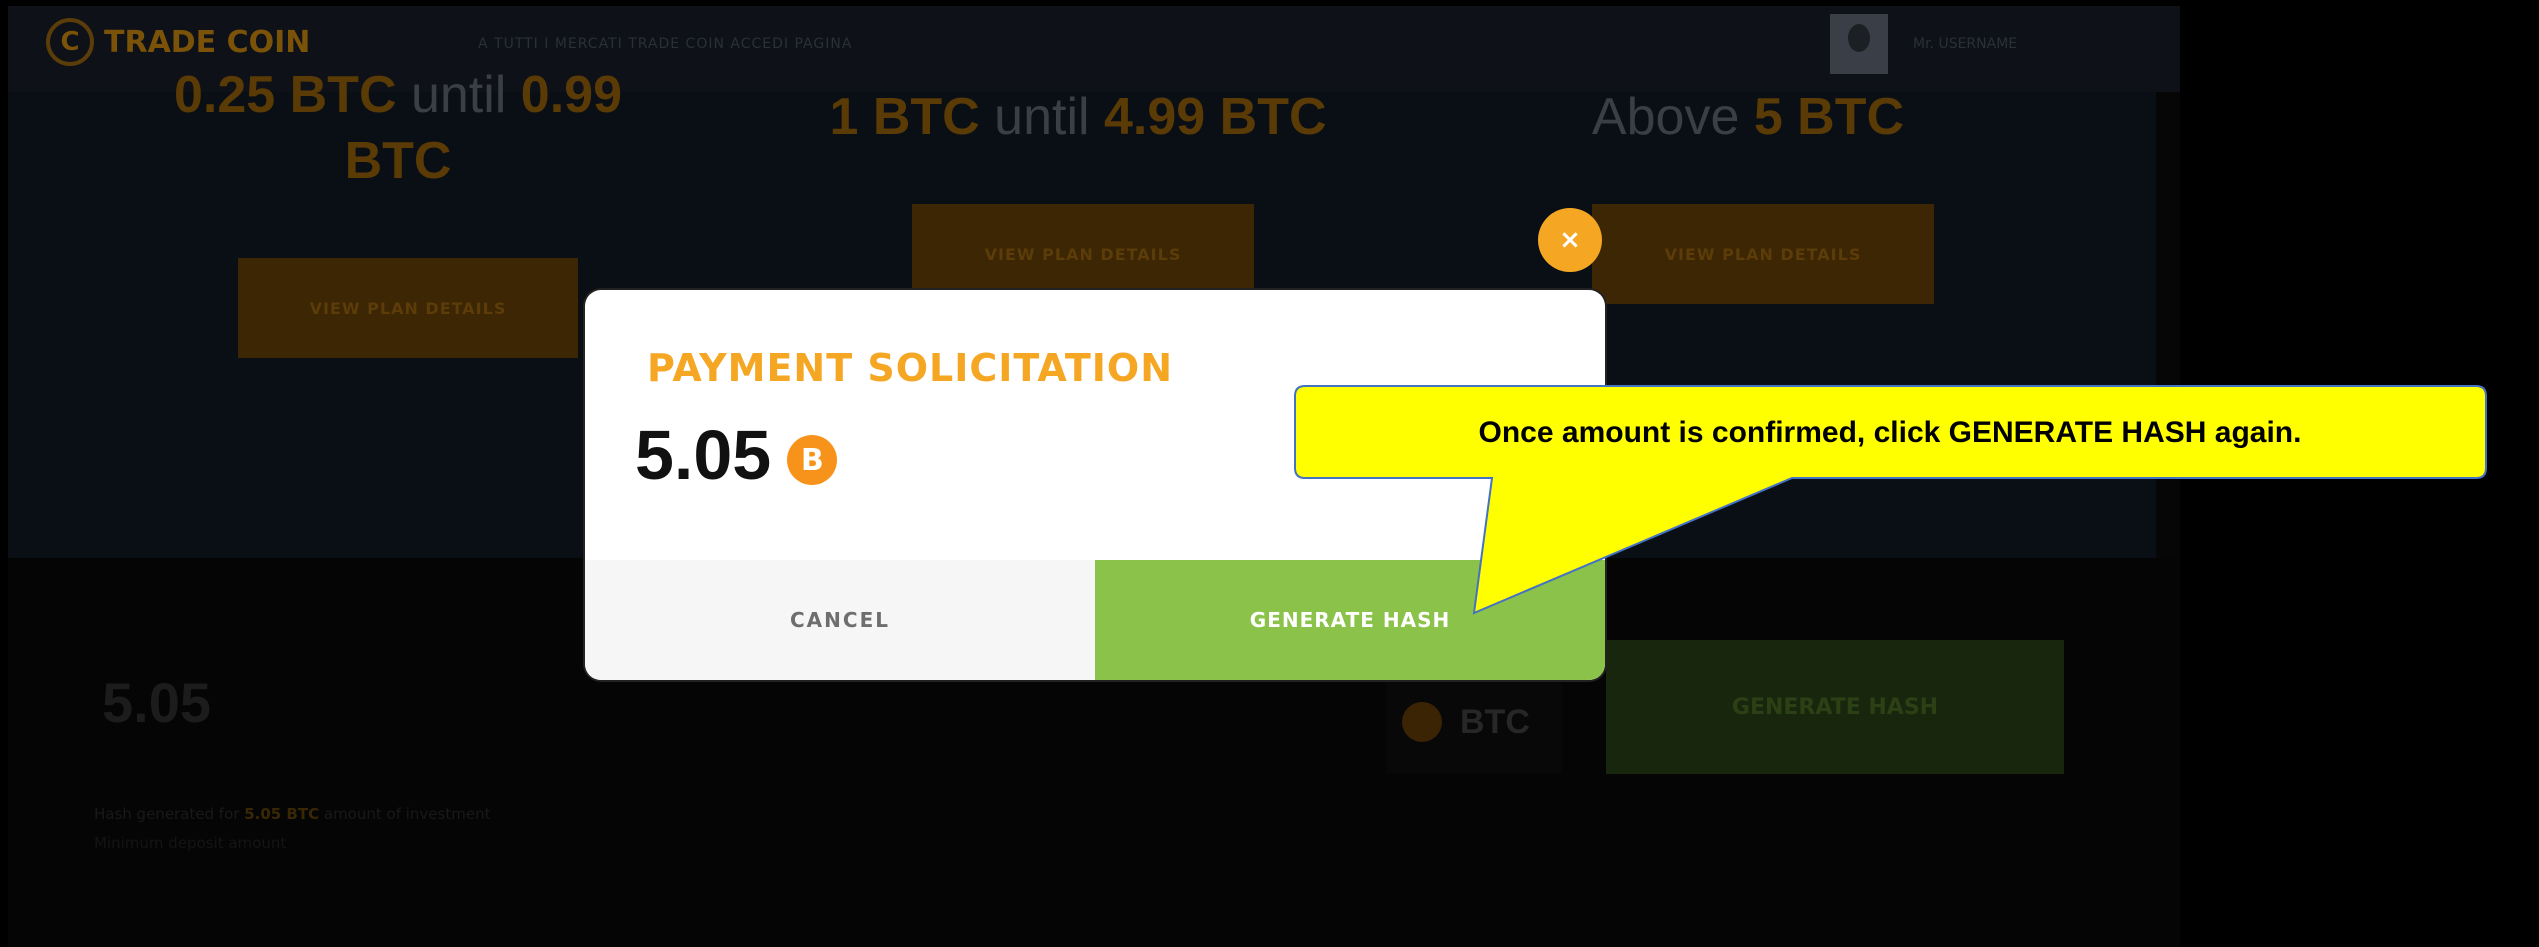 This screenshot has width=2539, height=947. What do you see at coordinates (1763, 254) in the screenshot?
I see `plan-3-details-button: VIEW PLAN DETAILS` at bounding box center [1763, 254].